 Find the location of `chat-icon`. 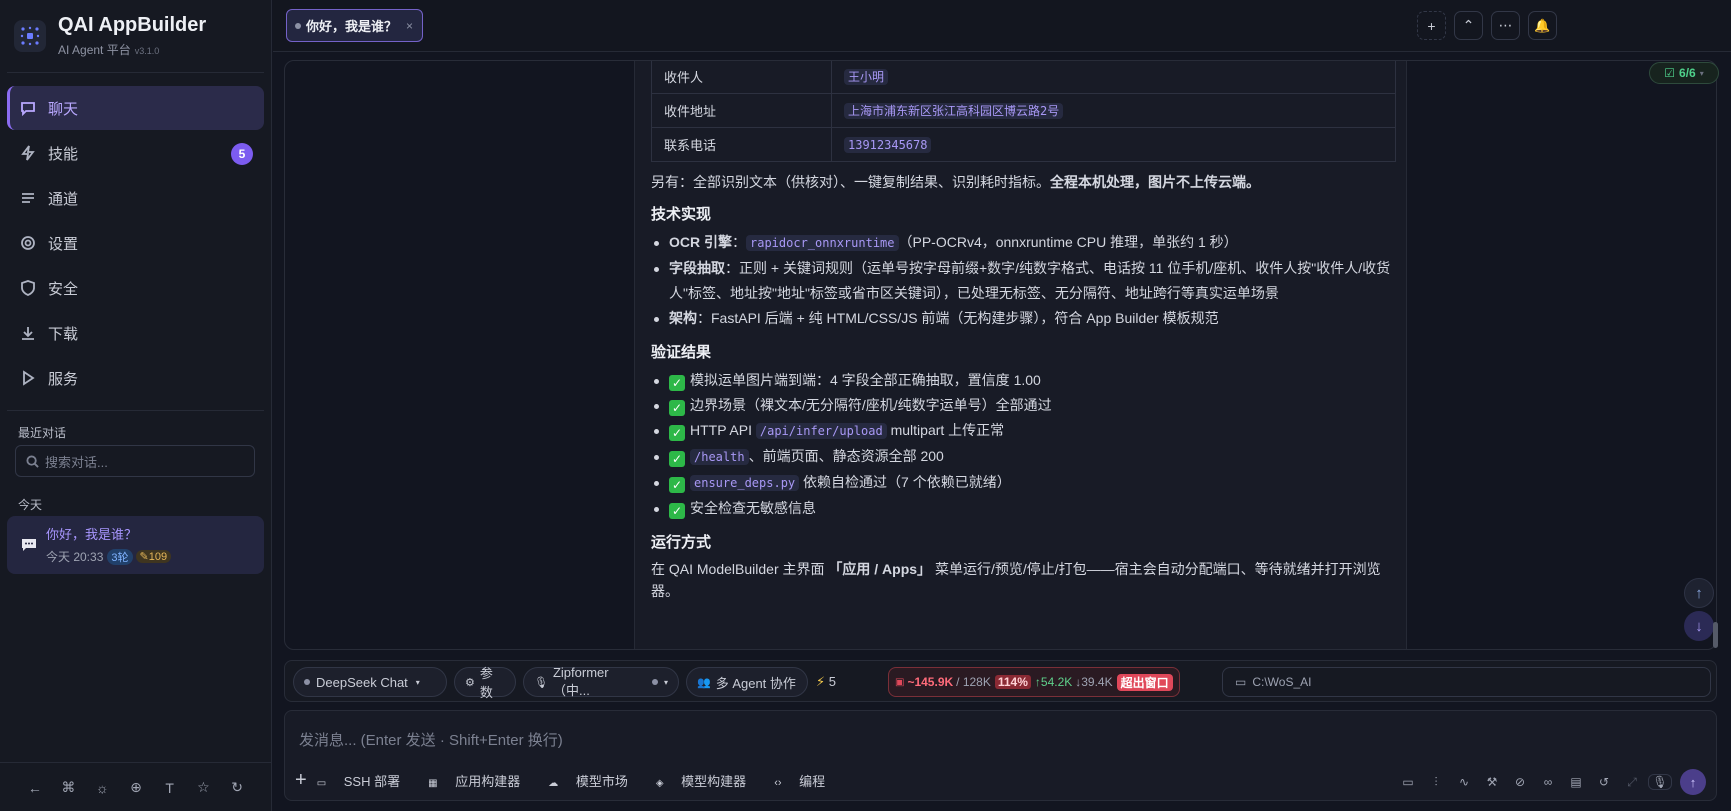

chat-icon is located at coordinates (28, 108).